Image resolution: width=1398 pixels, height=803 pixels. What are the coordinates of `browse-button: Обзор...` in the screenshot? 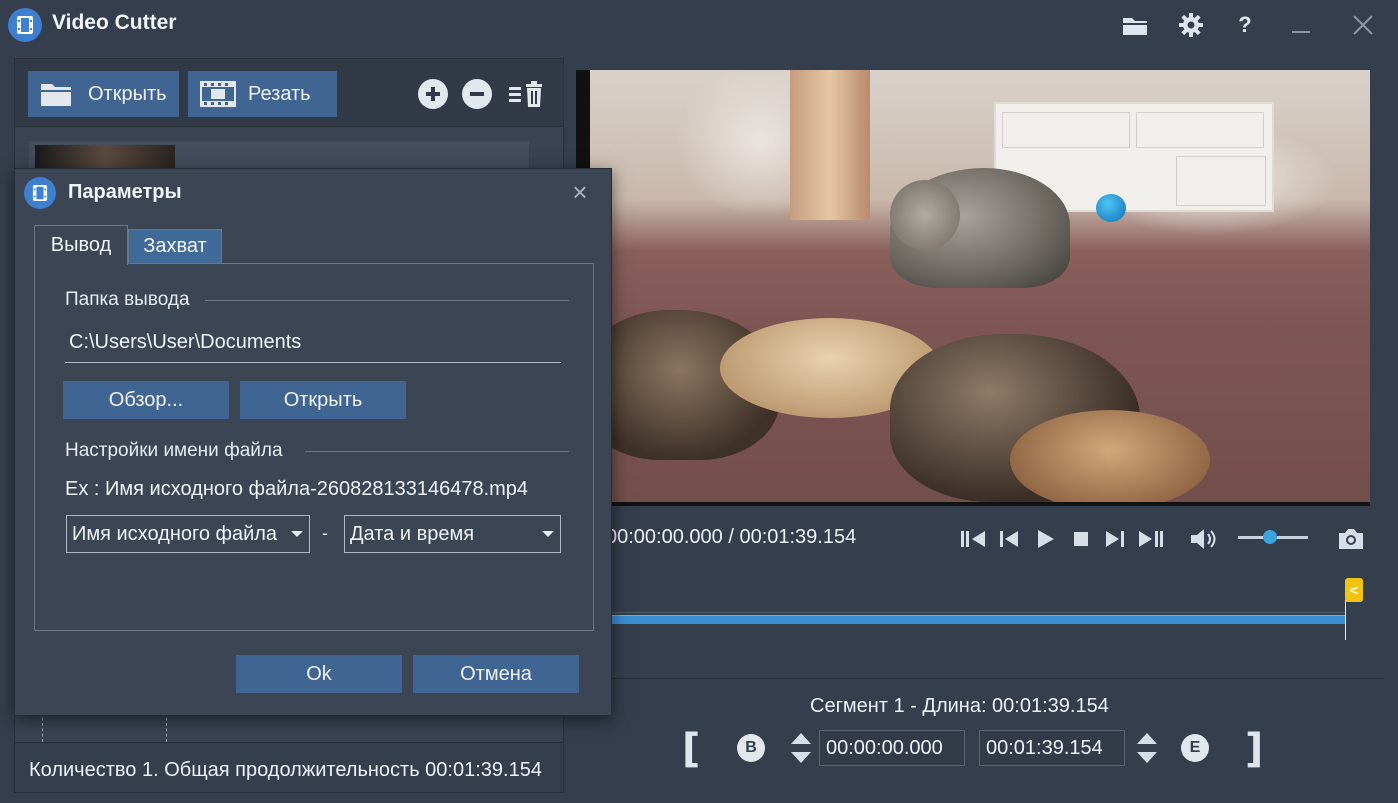 It's located at (146, 400).